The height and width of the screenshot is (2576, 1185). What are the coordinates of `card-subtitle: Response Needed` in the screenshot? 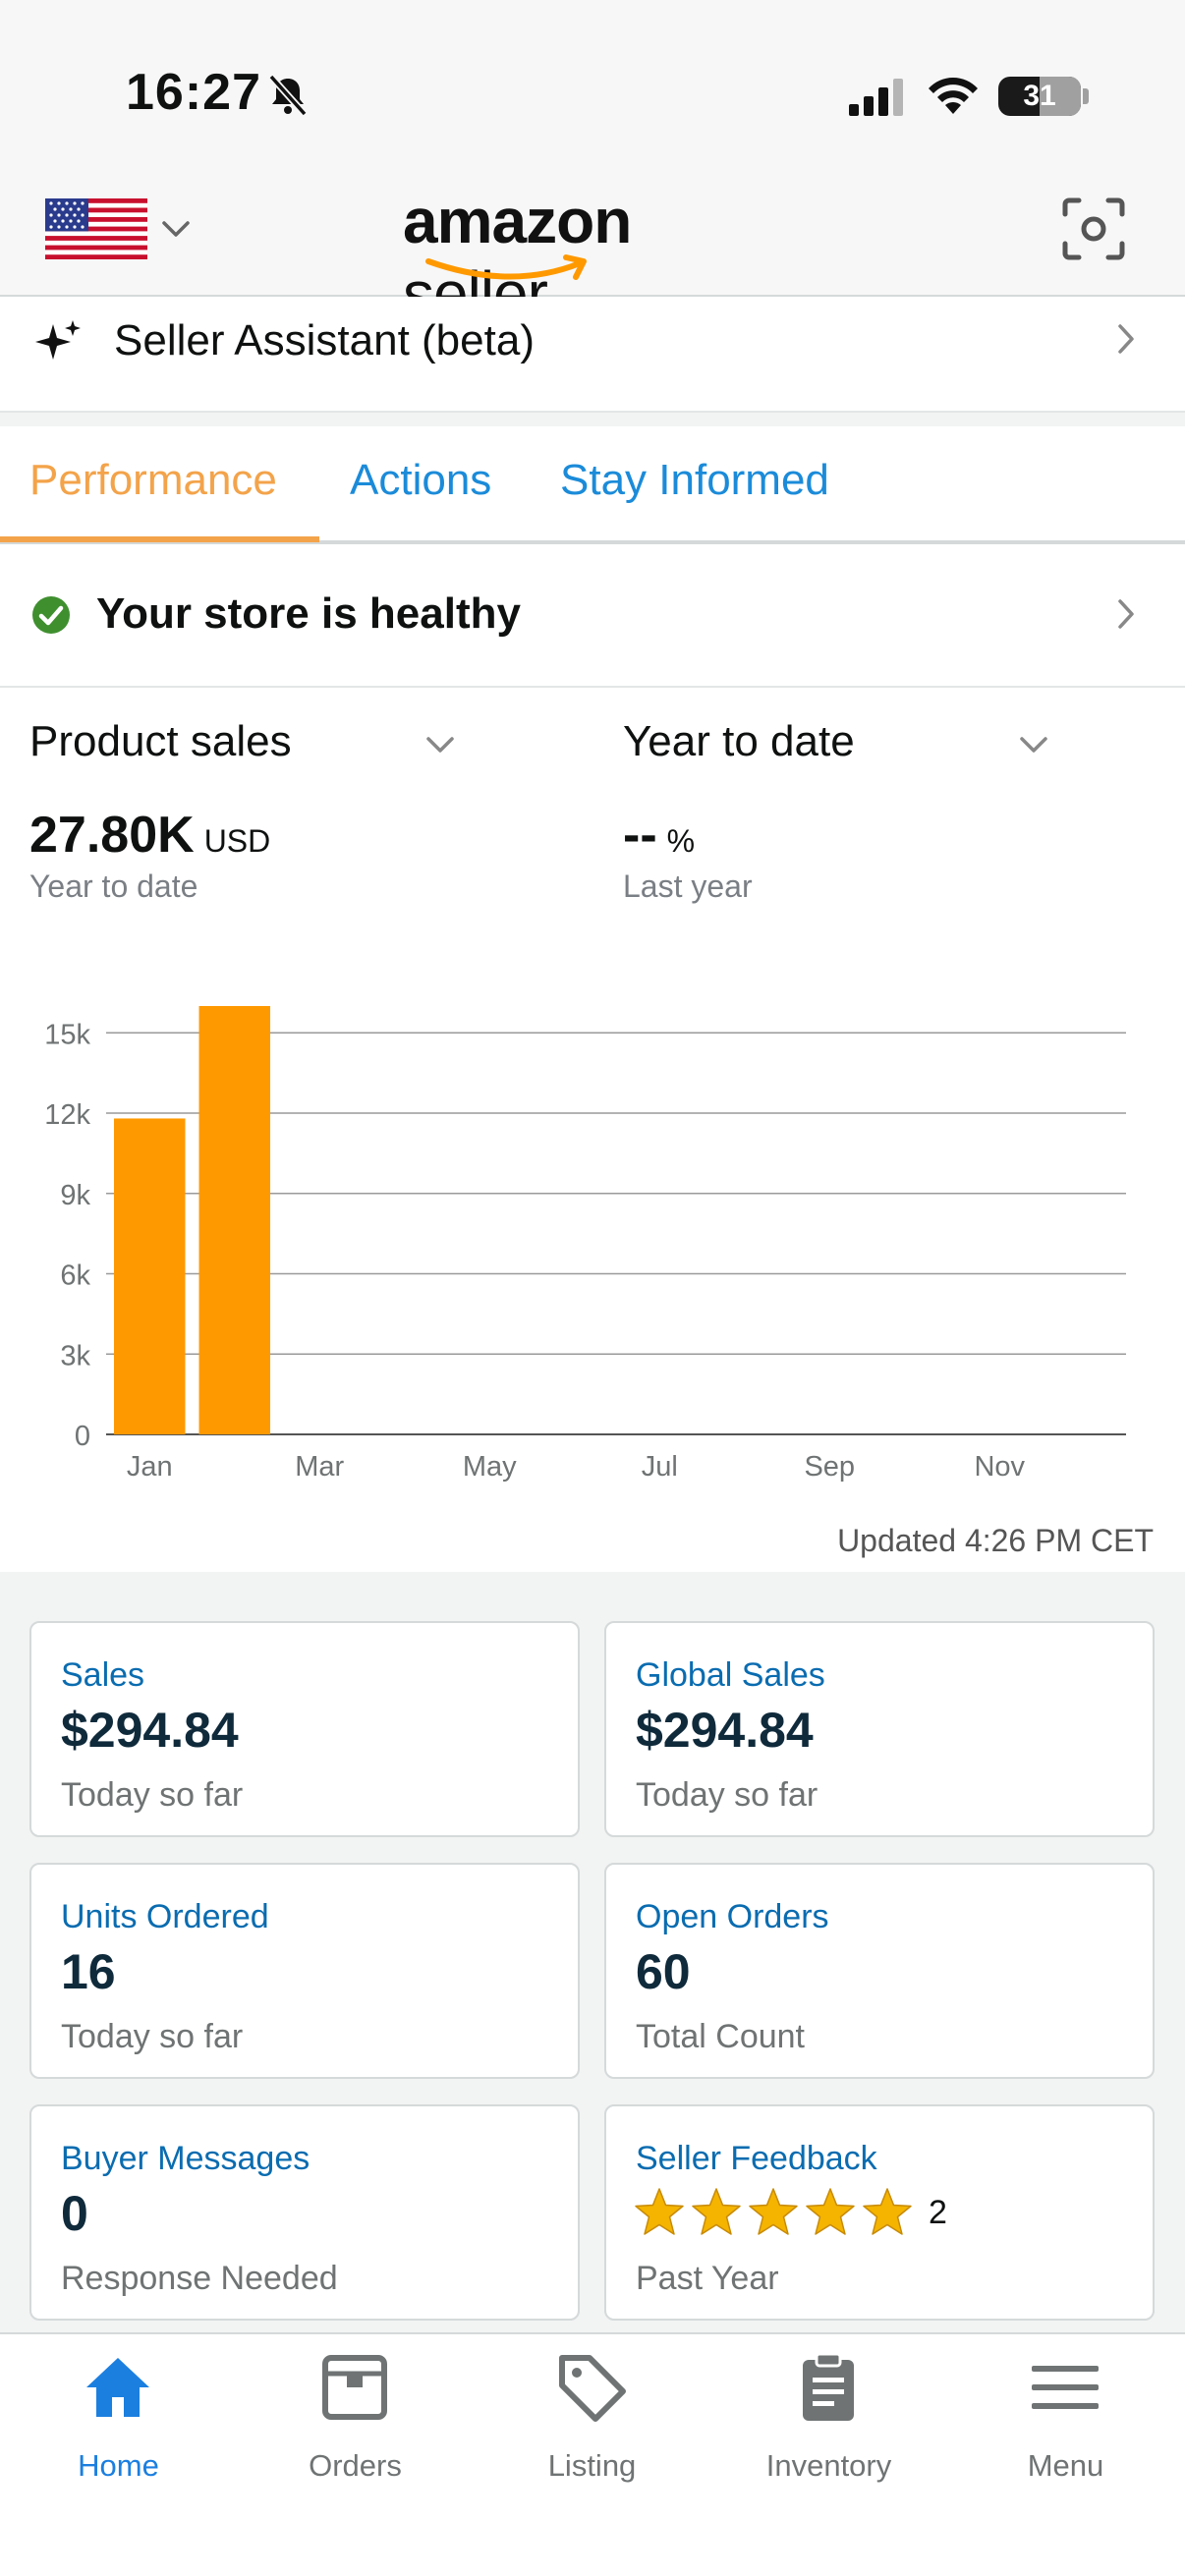 It's located at (200, 2278).